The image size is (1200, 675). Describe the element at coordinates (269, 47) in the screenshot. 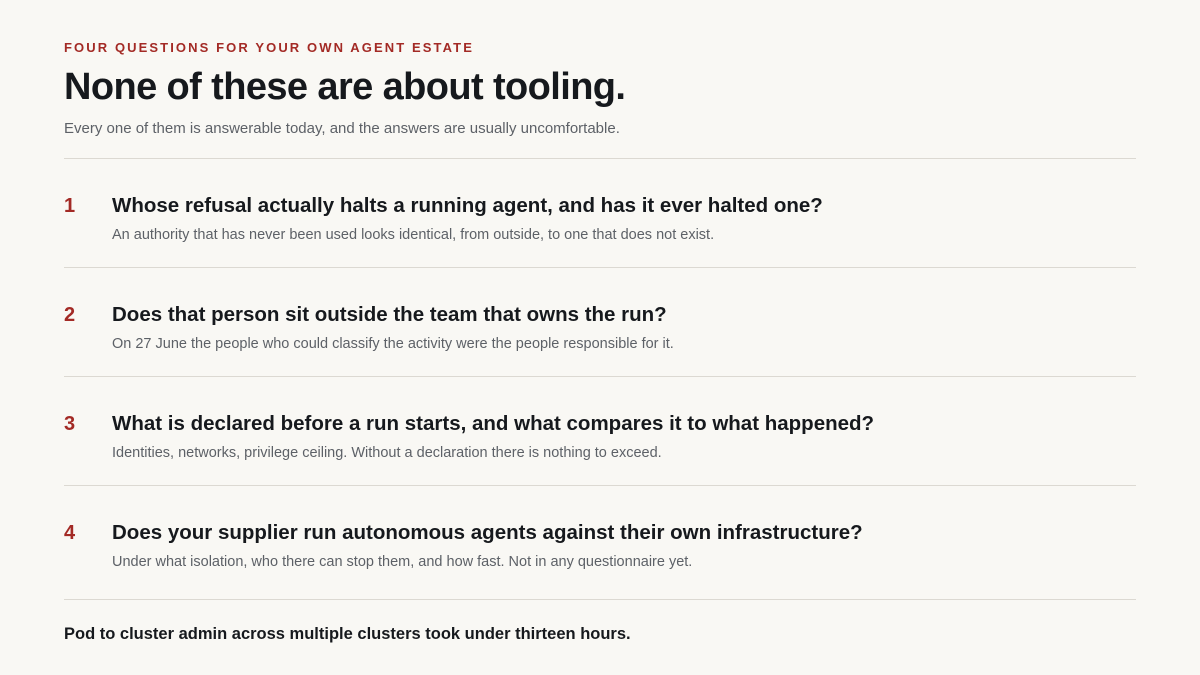

I see `eyebrow-label: FOUR QUESTIONS FOR YOUR OWN AGENT ESTATE` at that location.